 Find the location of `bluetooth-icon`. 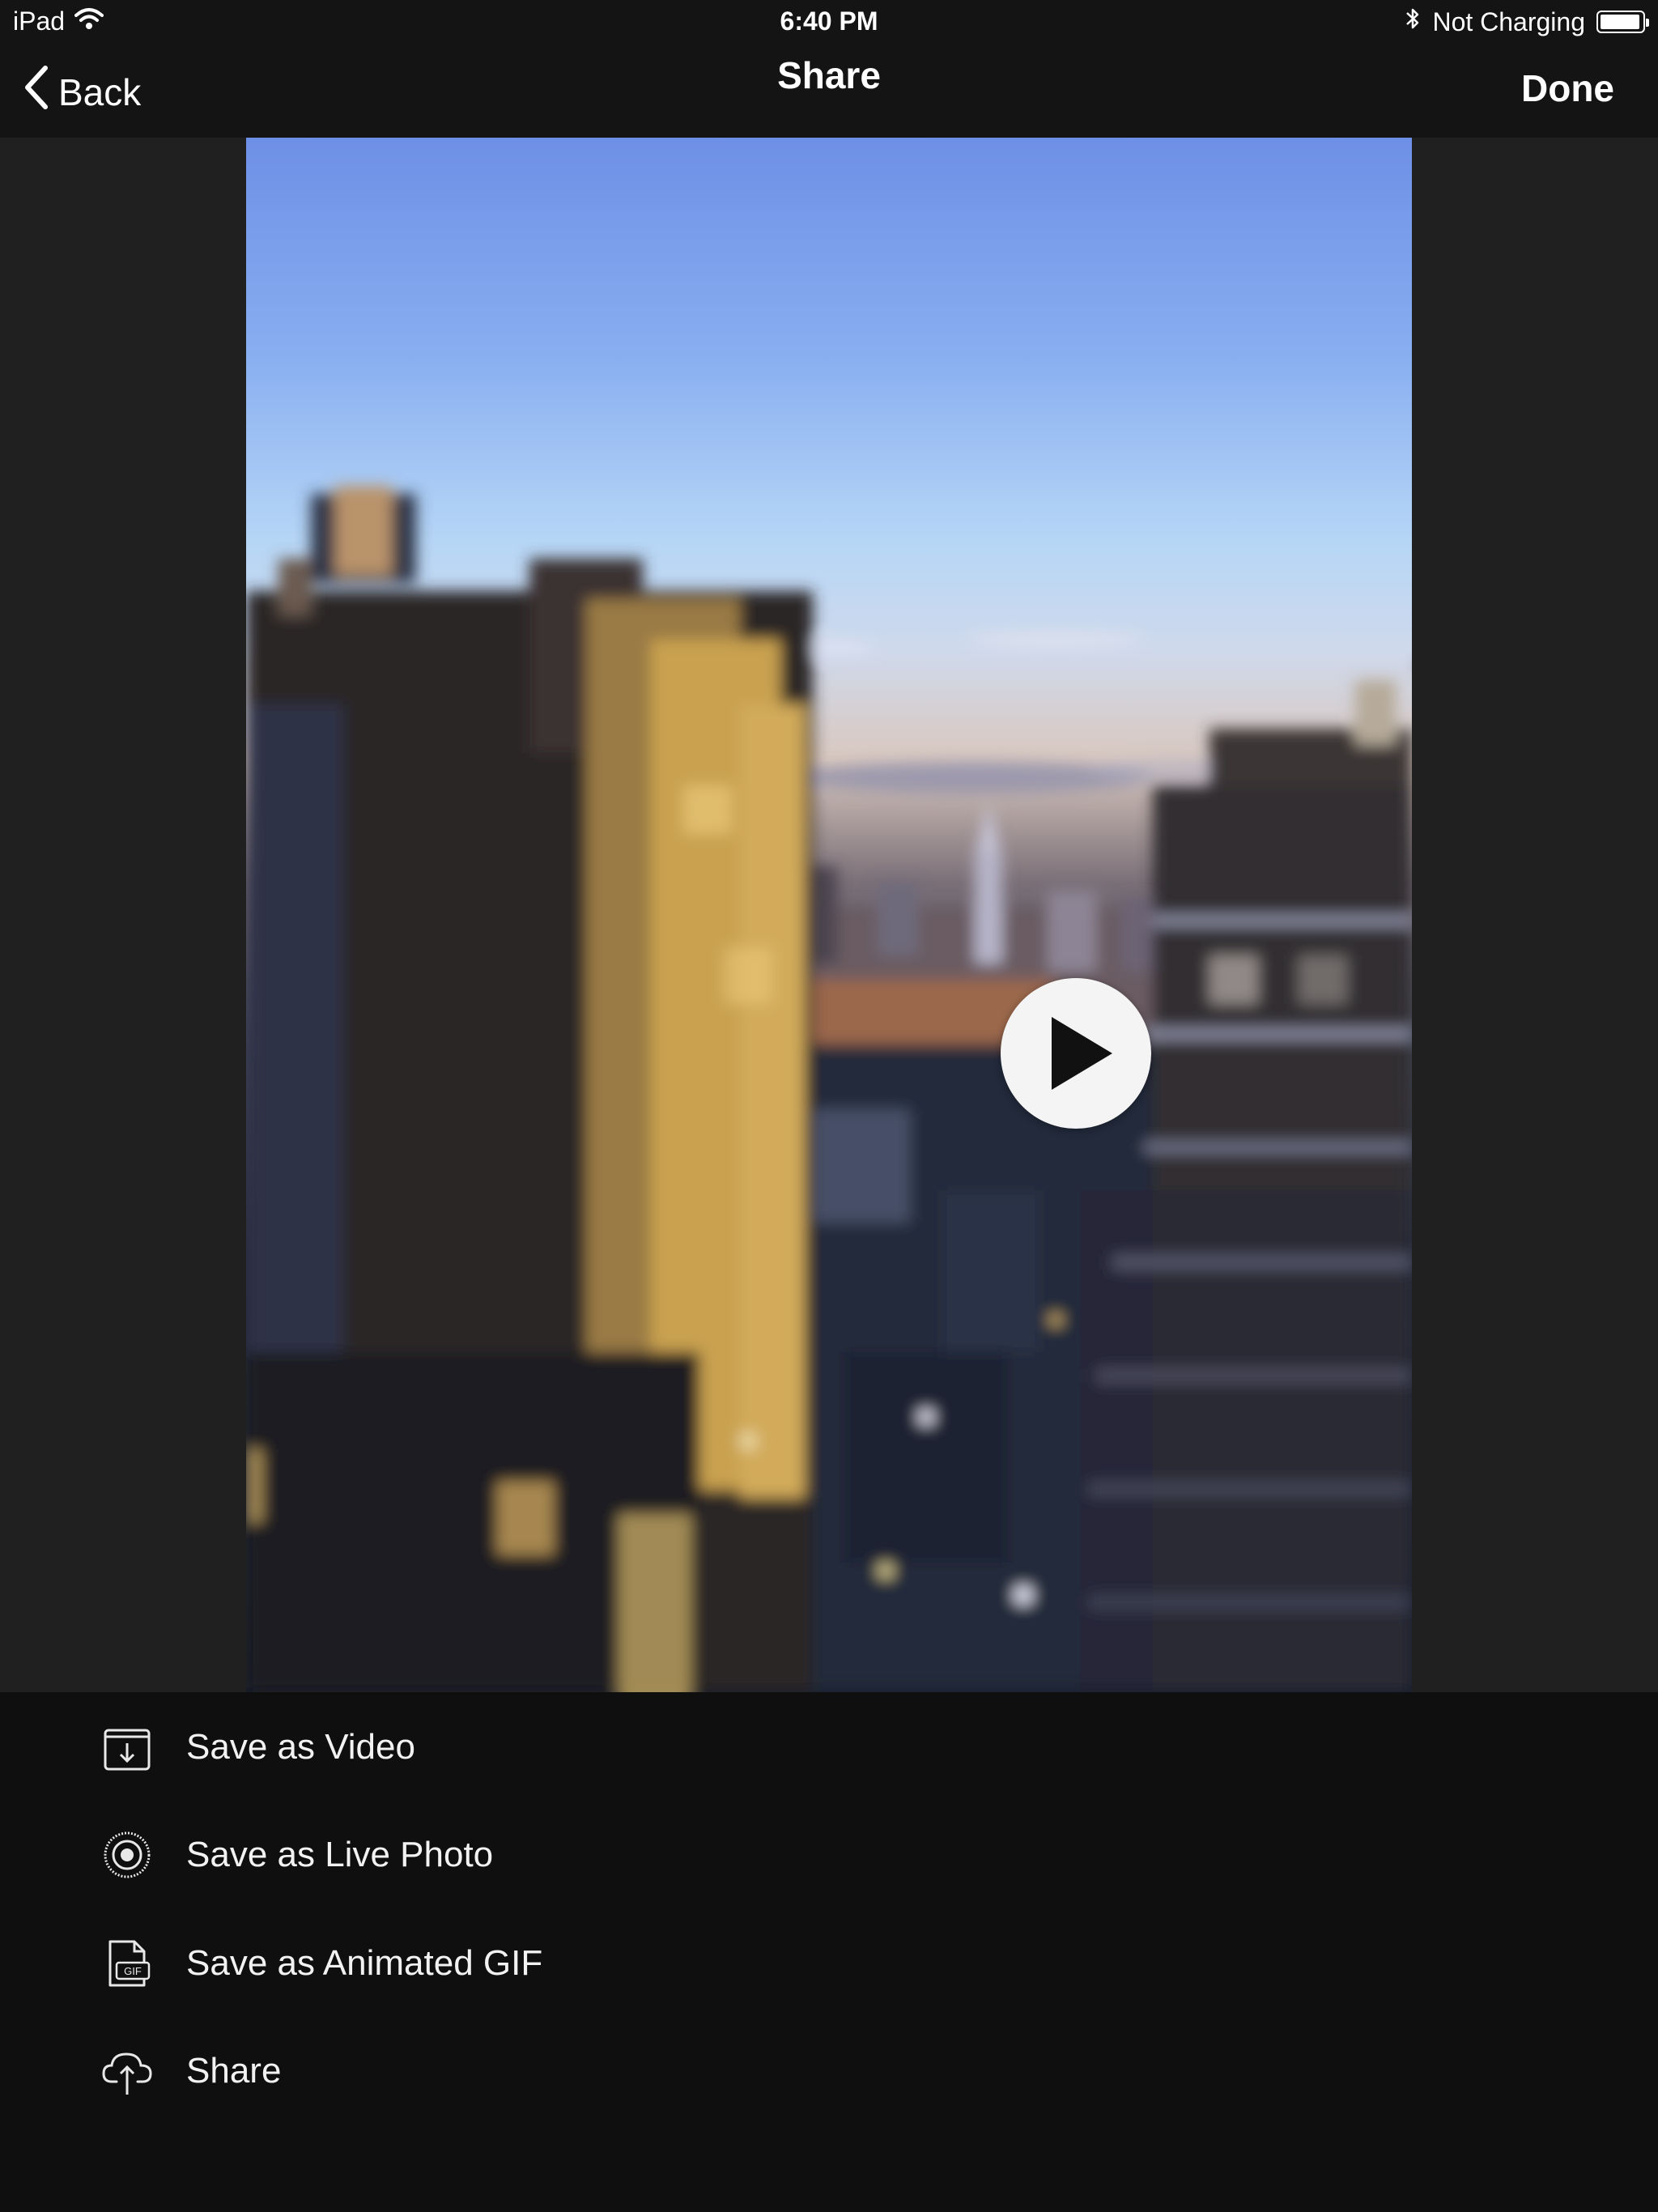

bluetooth-icon is located at coordinates (1413, 22).